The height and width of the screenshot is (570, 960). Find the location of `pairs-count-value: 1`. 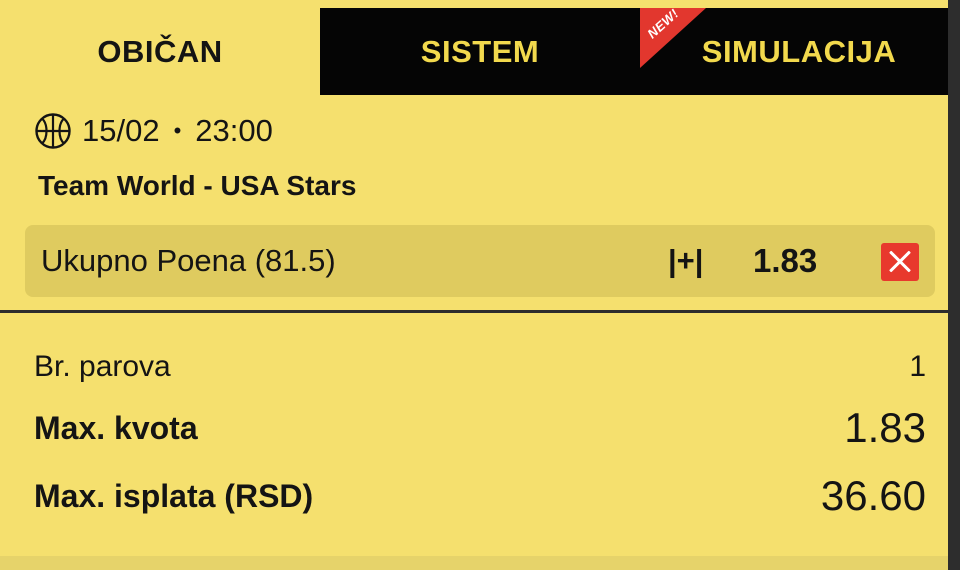

pairs-count-value: 1 is located at coordinates (917, 366).